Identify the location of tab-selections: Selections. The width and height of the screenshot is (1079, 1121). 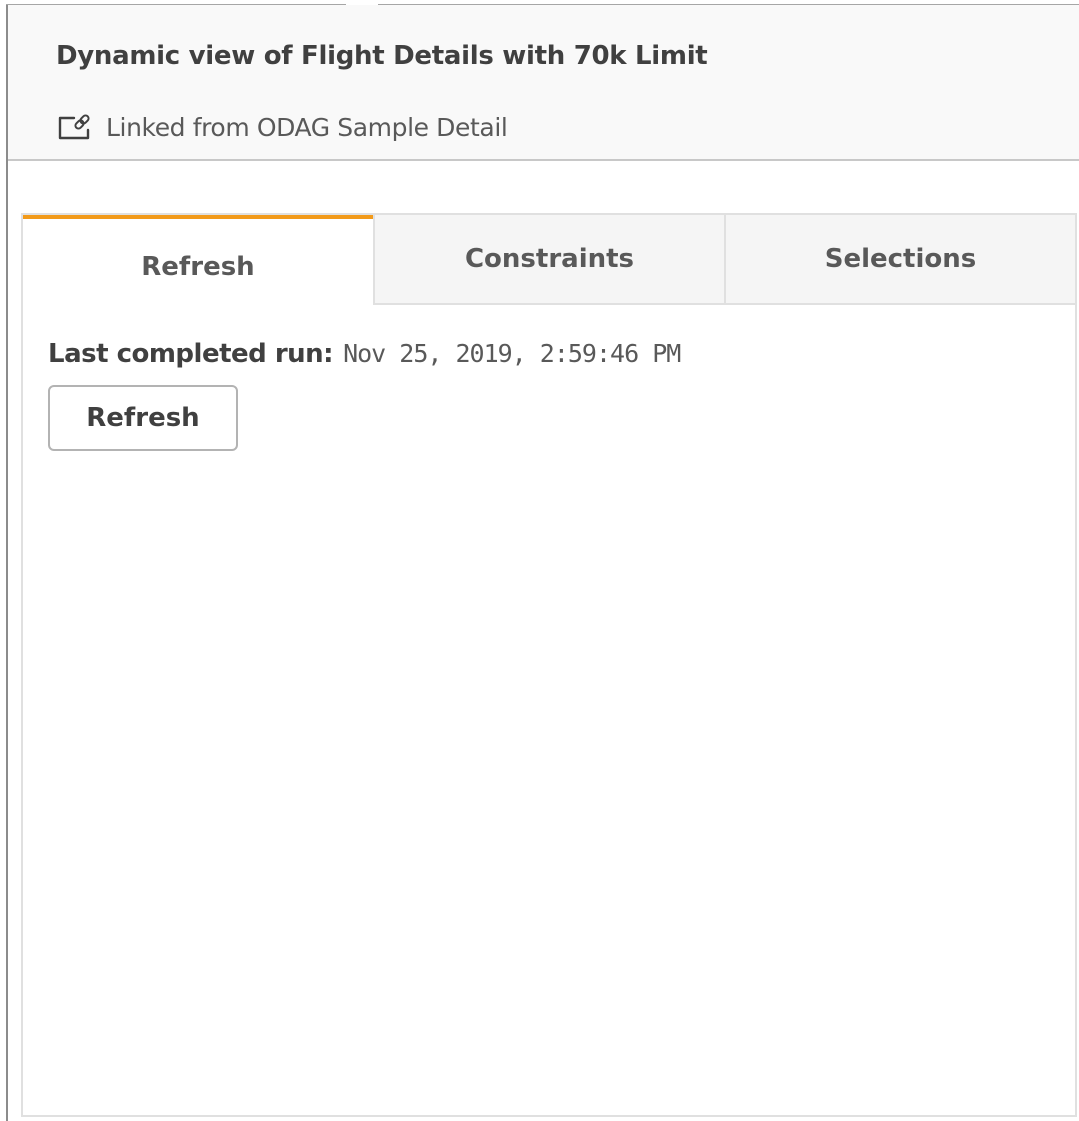
(899, 260).